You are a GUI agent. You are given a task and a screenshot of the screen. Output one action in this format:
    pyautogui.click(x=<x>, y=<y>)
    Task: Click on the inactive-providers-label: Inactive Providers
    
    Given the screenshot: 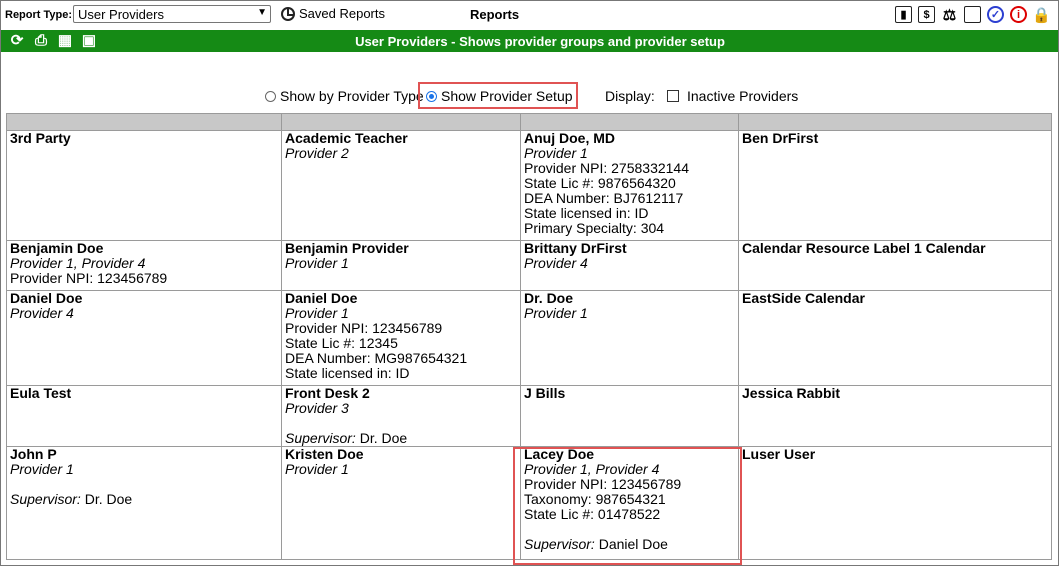 What is the action you would take?
    pyautogui.click(x=743, y=96)
    